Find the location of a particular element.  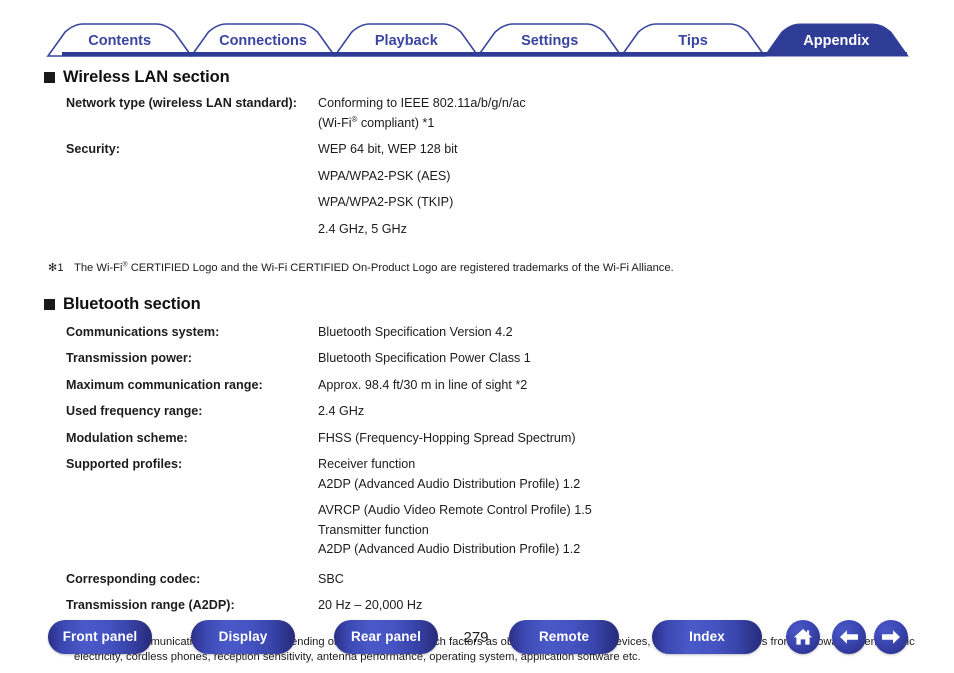

display-label: Display is located at coordinates (243, 636).